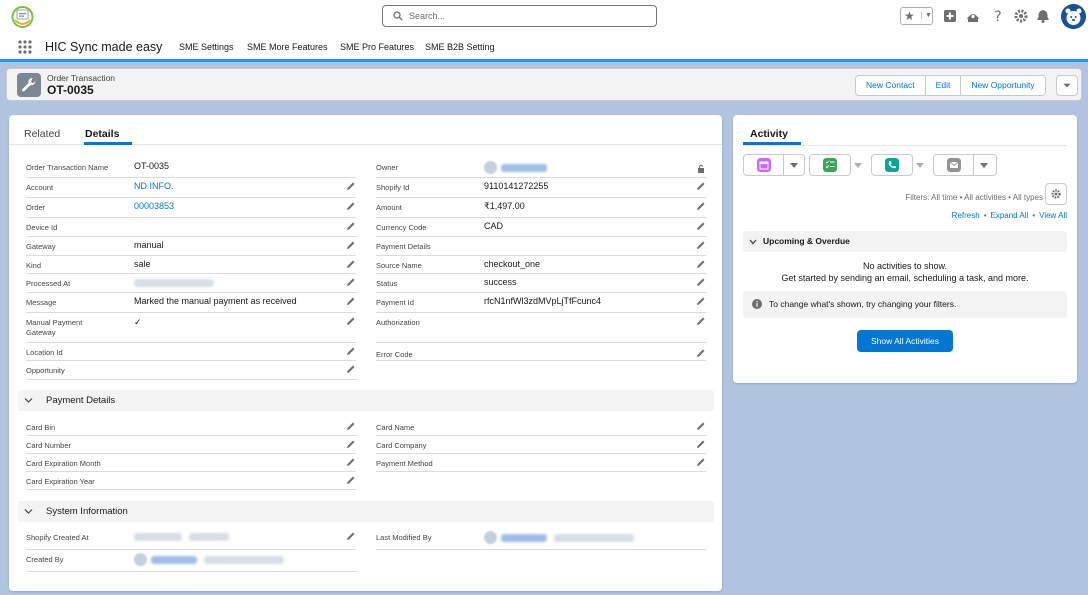 Image resolution: width=1088 pixels, height=595 pixels. I want to click on favorites-button: ★ ▼, so click(916, 16).